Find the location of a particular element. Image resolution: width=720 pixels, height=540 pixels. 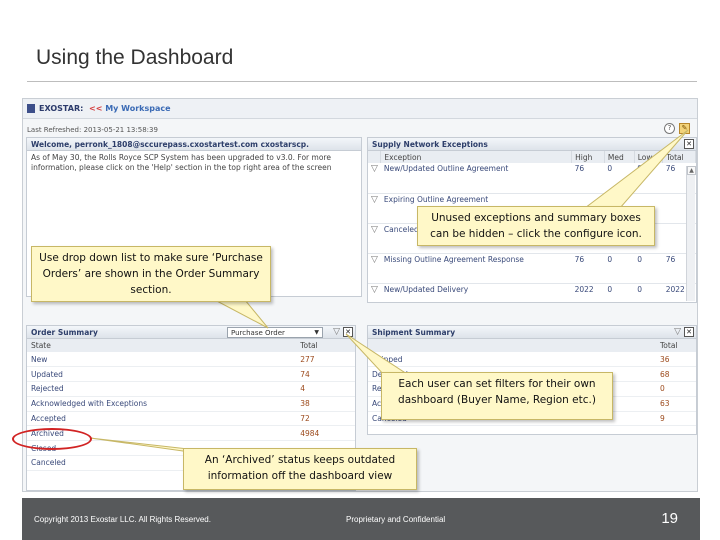

last-refreshed: Last Refreshed: 2013-05-21 13:58:39 is located at coordinates (92, 130).